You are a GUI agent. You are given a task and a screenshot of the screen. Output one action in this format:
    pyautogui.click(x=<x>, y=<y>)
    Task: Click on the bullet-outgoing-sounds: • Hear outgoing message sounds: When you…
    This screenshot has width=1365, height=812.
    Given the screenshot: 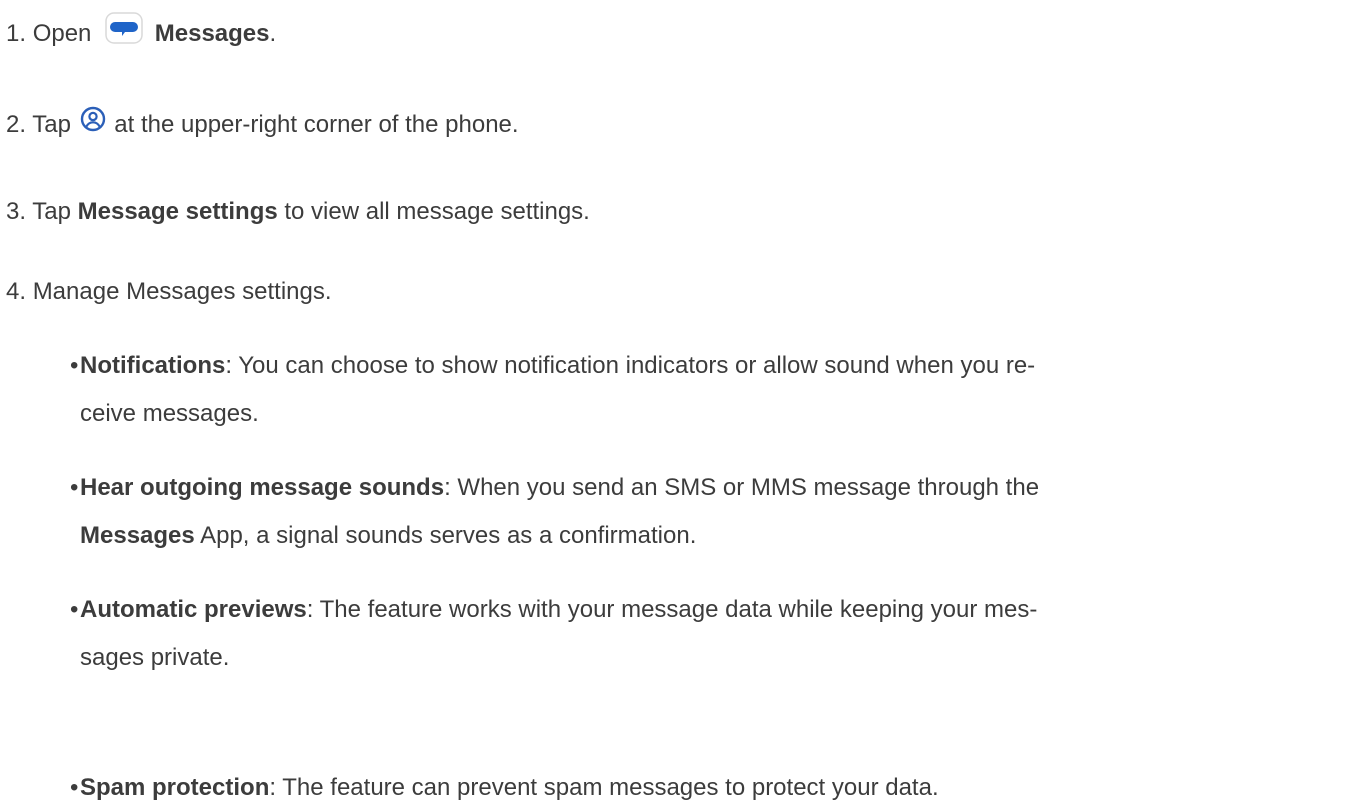 What is the action you would take?
    pyautogui.click(x=711, y=512)
    